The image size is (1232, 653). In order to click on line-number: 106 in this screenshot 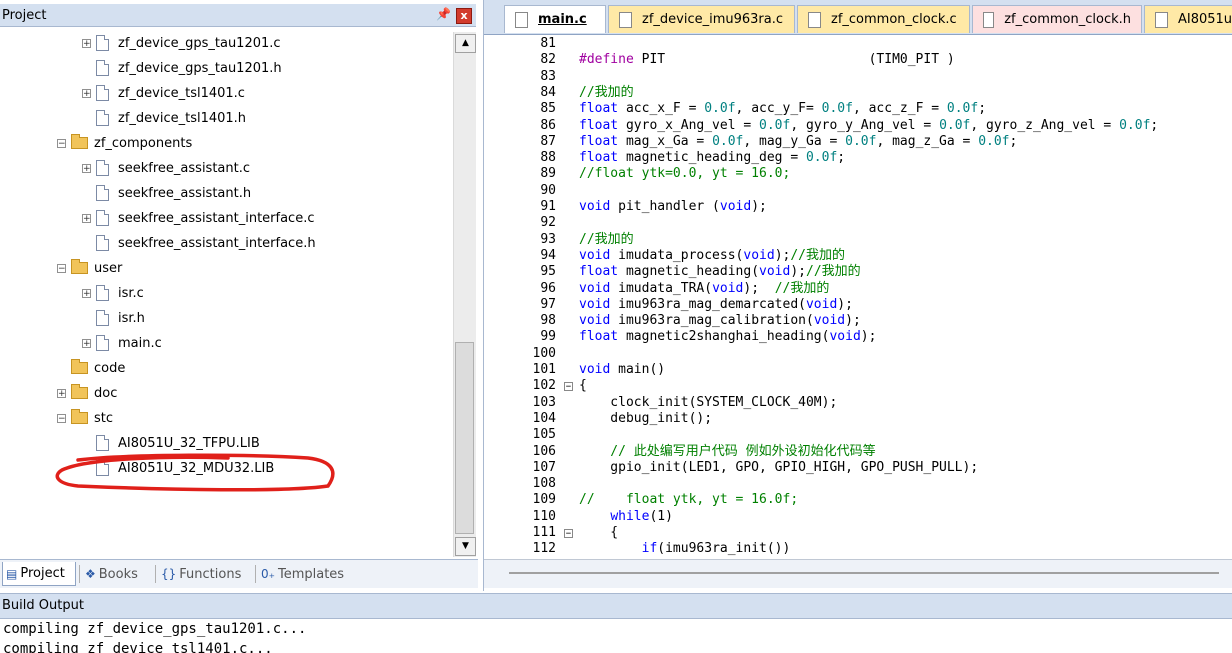, I will do `click(544, 451)`.